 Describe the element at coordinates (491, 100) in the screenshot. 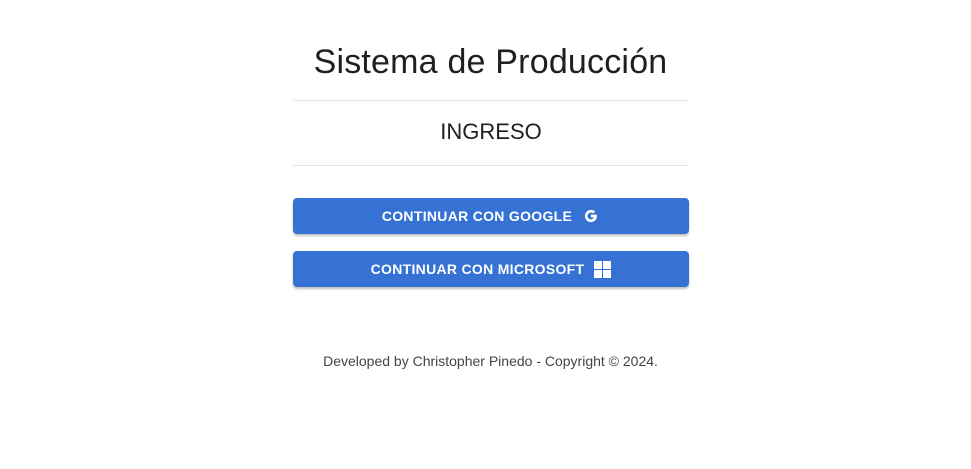

I see `top-divider` at that location.